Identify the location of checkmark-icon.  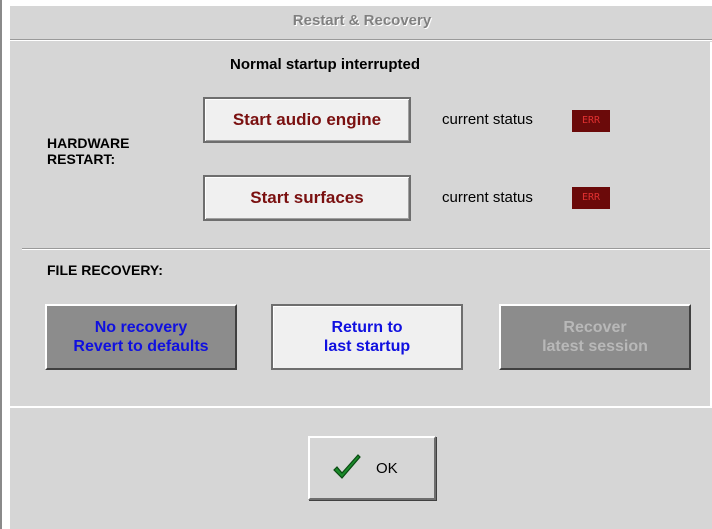
(347, 466).